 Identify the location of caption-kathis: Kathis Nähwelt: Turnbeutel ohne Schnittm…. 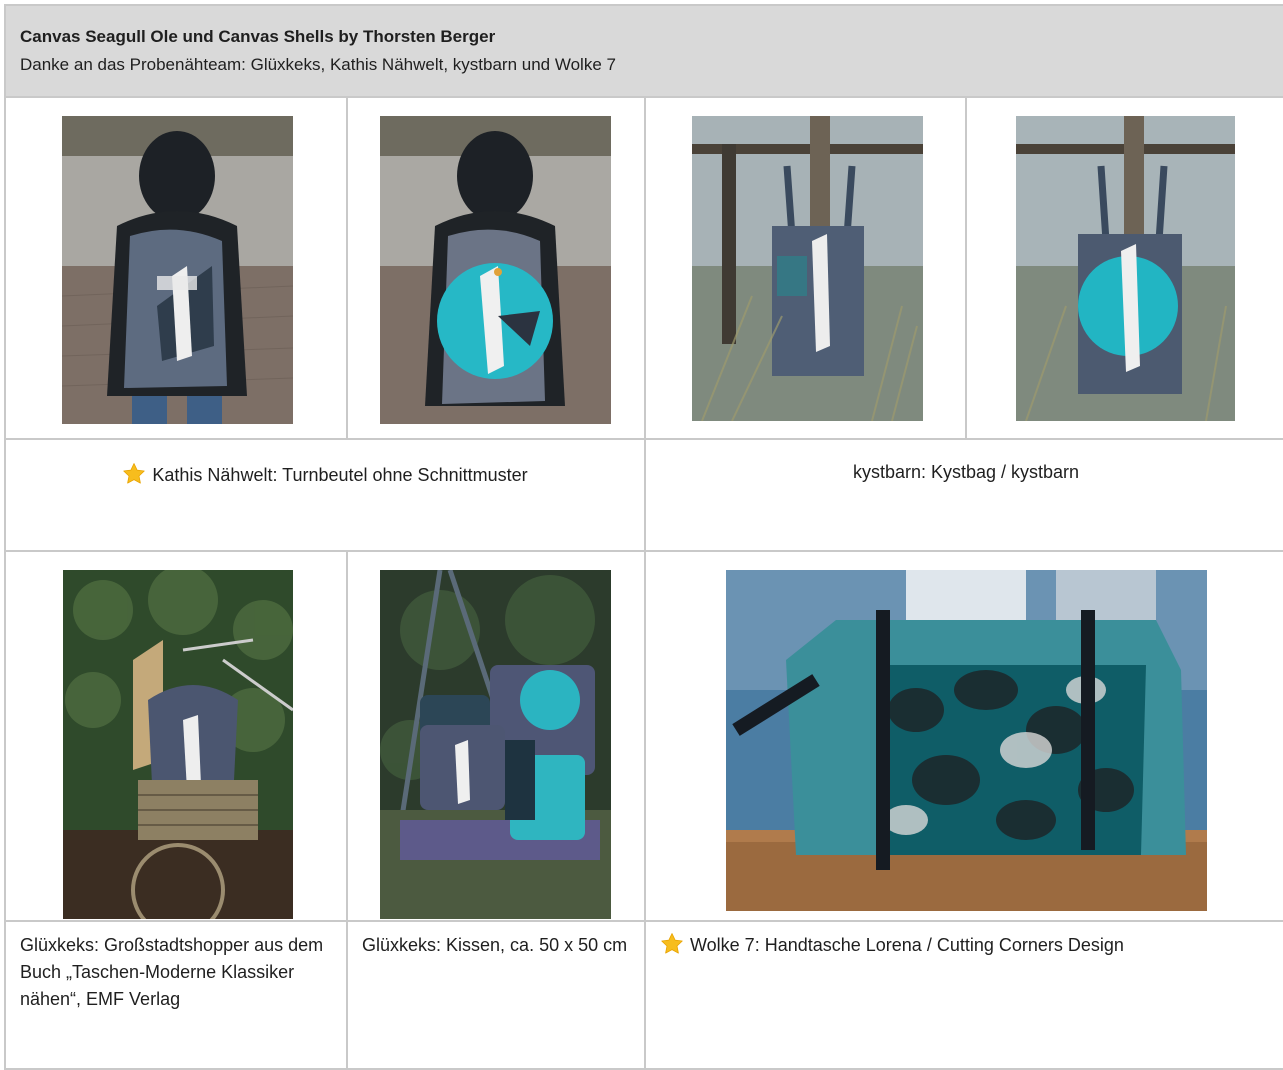
(325, 495).